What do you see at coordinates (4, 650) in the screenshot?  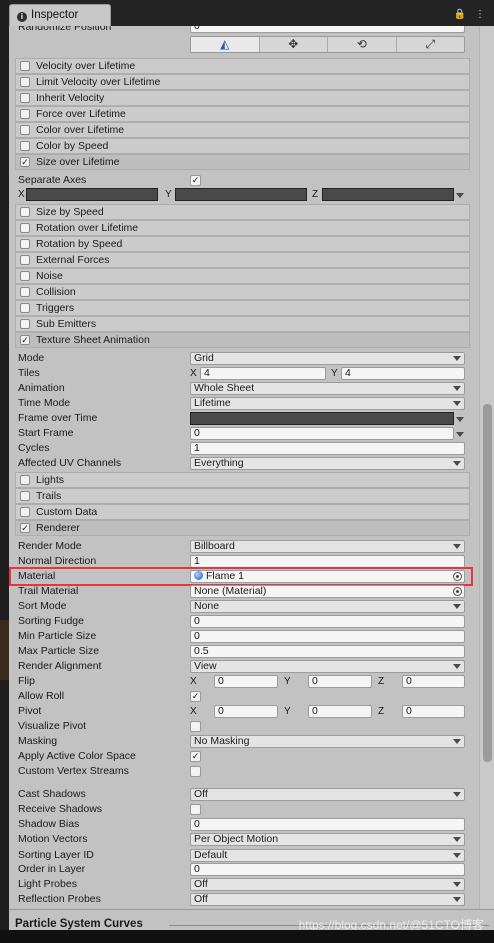 I see `scene-thumbnail` at bounding box center [4, 650].